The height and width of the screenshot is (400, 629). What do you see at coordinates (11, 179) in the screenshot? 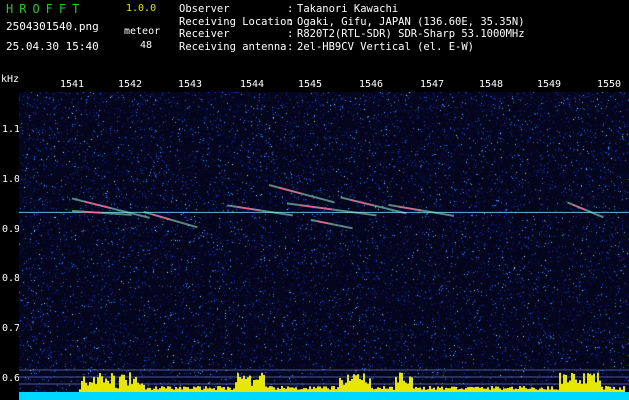
I see `y-tick-label: 1.0` at bounding box center [11, 179].